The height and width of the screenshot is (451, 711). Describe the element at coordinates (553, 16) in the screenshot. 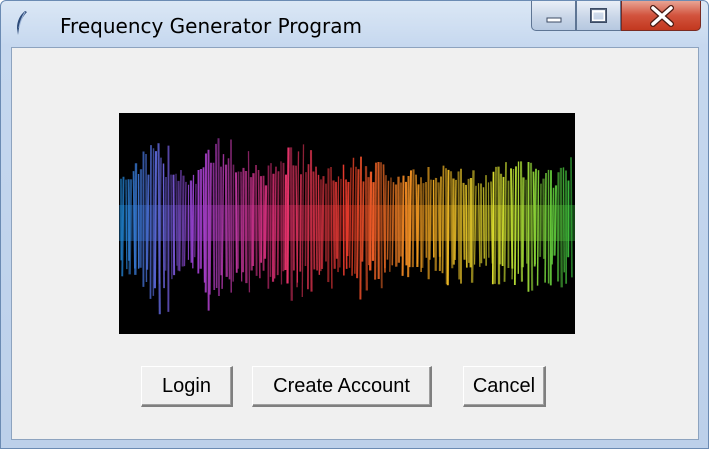

I see `minimize-button` at that location.